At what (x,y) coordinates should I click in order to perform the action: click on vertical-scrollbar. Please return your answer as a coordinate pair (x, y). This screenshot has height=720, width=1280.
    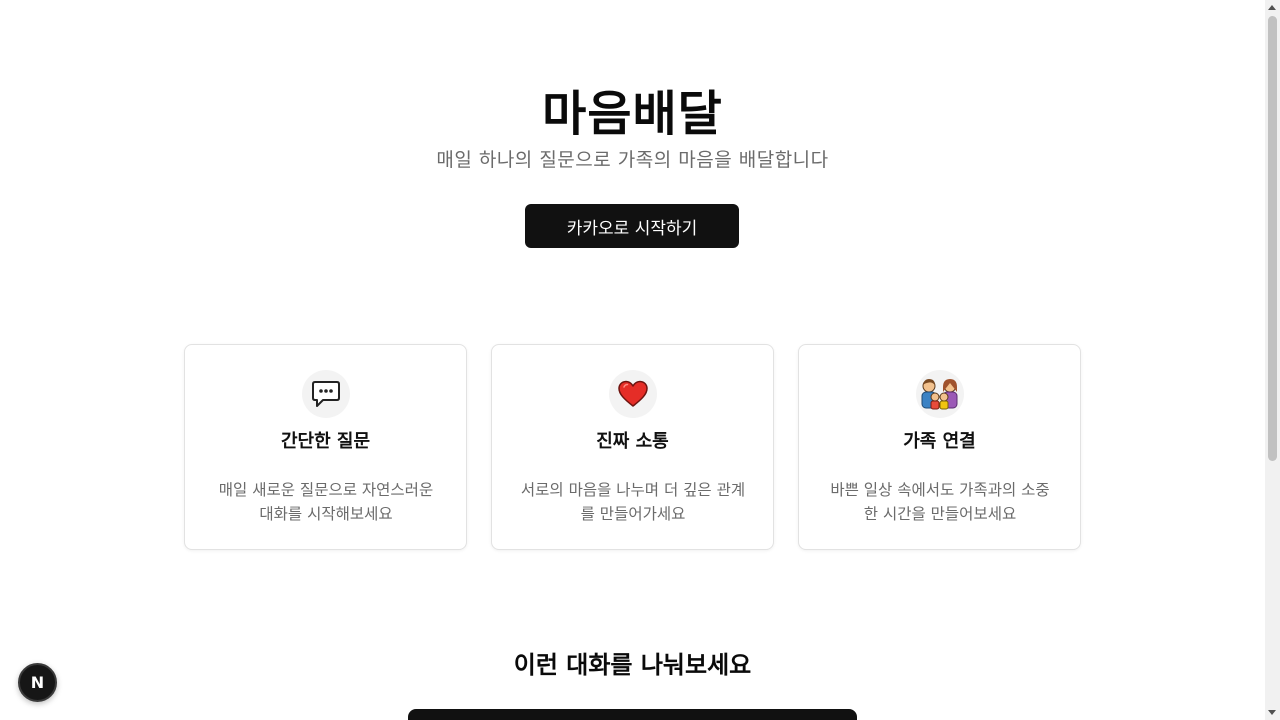
    Looking at the image, I should click on (1272, 360).